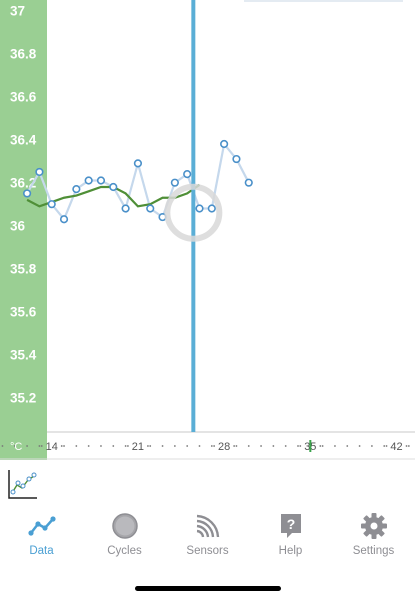 The height and width of the screenshot is (600, 415). What do you see at coordinates (224, 447) in the screenshot?
I see `x-tick-label: 28` at bounding box center [224, 447].